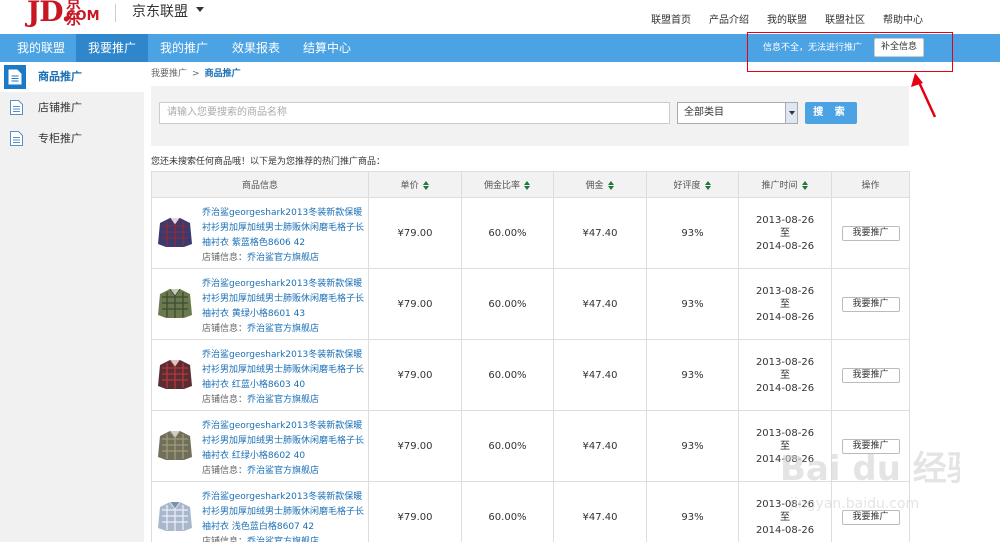 Image resolution: width=1000 pixels, height=542 pixels. I want to click on site-switcher: 京东联盟, so click(168, 11).